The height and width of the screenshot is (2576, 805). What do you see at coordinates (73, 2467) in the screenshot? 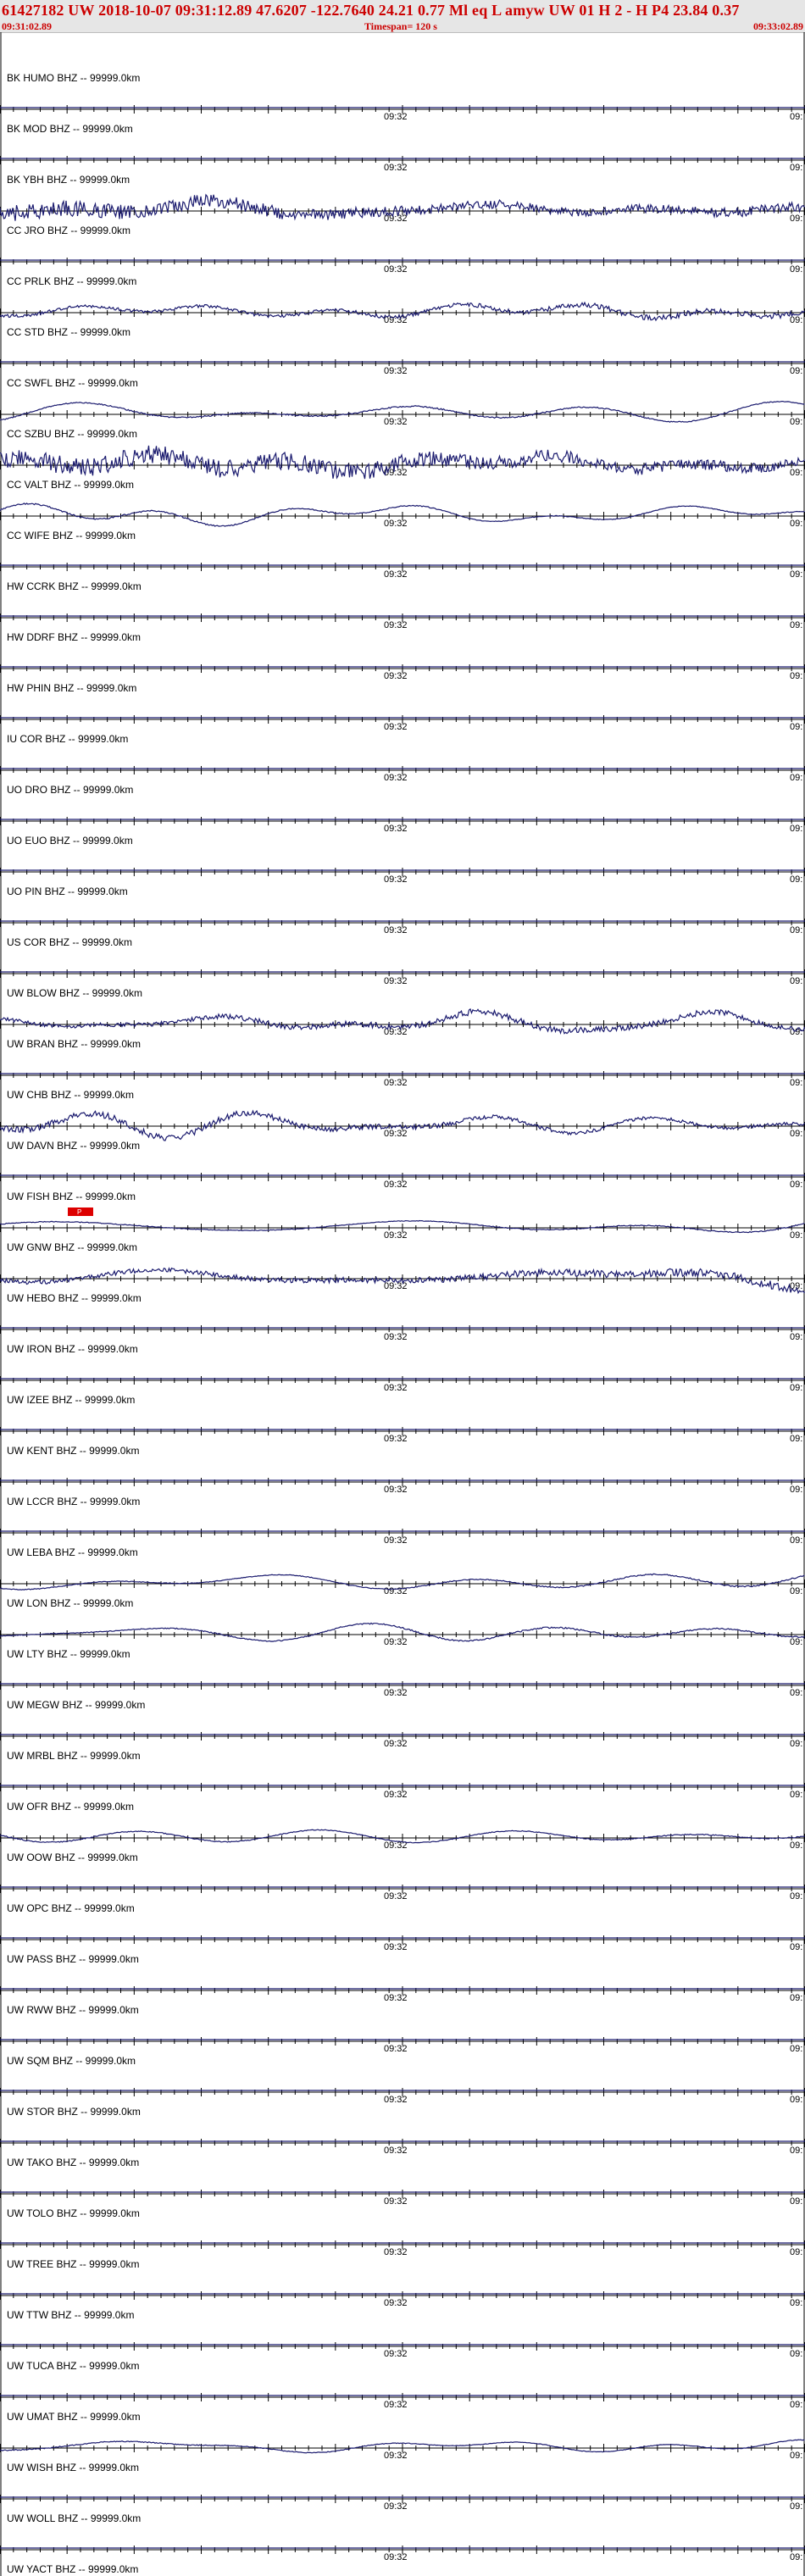
I see `trace-label: UW WISH BHZ -- 99999.0km` at bounding box center [73, 2467].